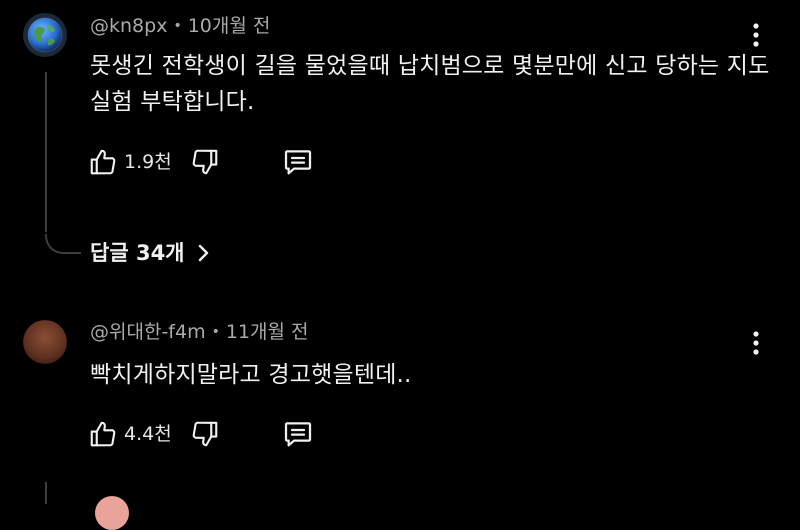 The image size is (800, 530). I want to click on comment-actions: 1.9천, so click(201, 162).